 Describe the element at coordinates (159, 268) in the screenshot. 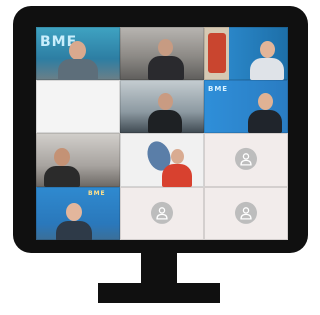

I see `monitor-stand-neck` at that location.